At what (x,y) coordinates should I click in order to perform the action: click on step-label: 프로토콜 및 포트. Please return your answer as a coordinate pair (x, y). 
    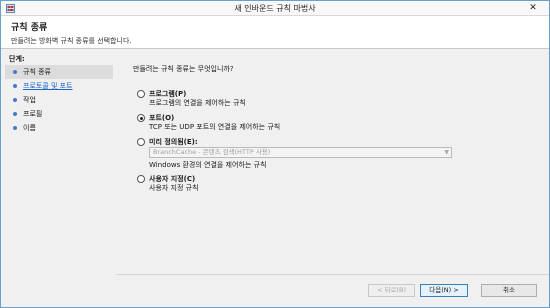
    Looking at the image, I should click on (48, 86).